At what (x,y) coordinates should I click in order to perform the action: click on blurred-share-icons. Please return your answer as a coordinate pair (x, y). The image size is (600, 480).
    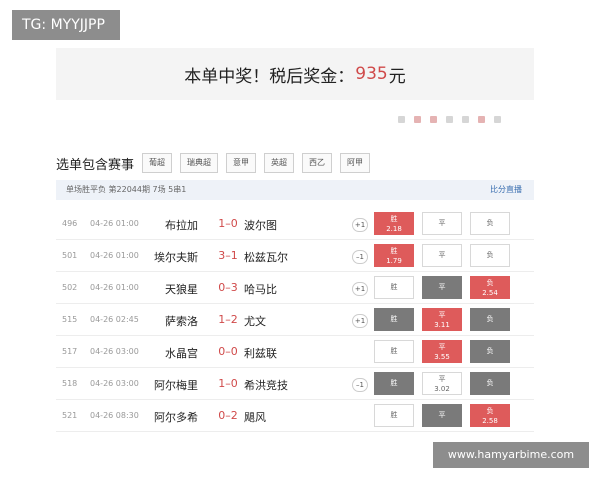
    Looking at the image, I should click on (449, 119).